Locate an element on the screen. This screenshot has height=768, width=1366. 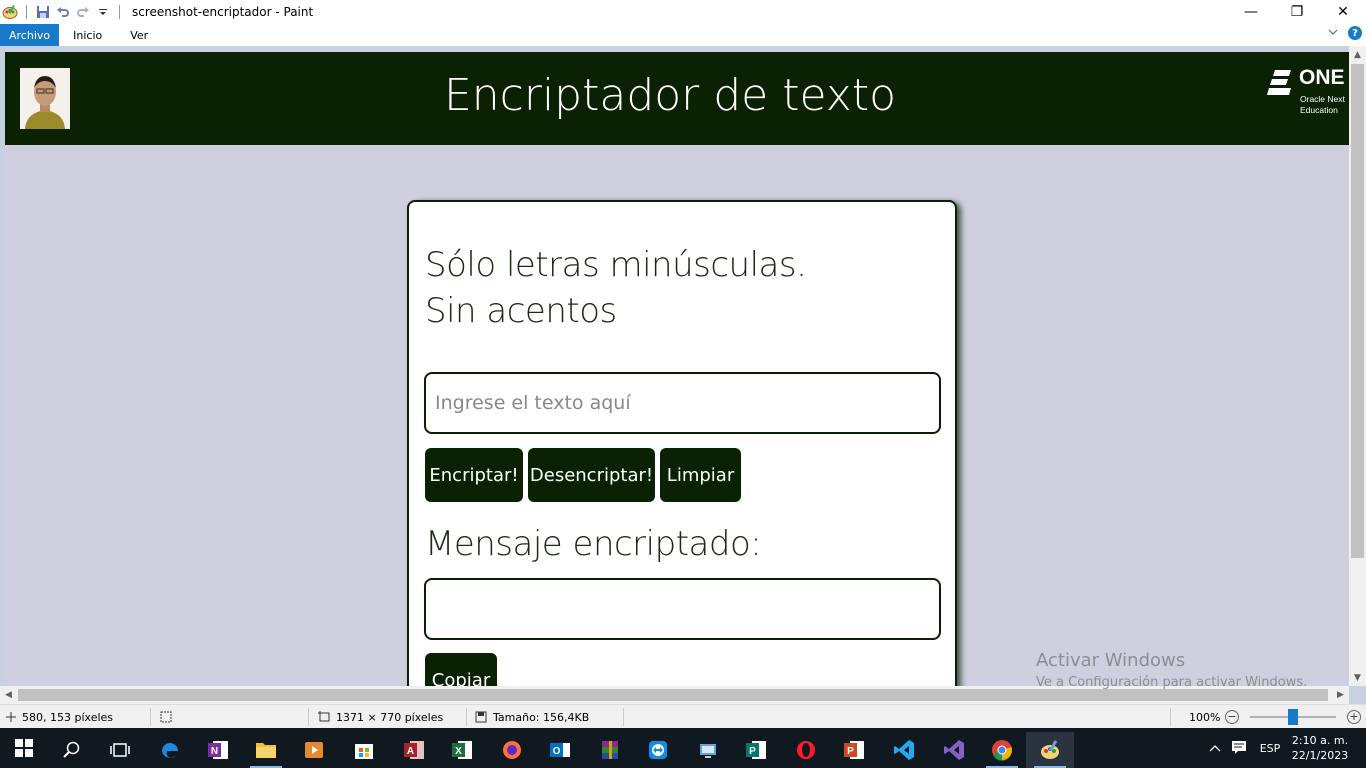
clock-date: 22/1/2023 is located at coordinates (1320, 755).